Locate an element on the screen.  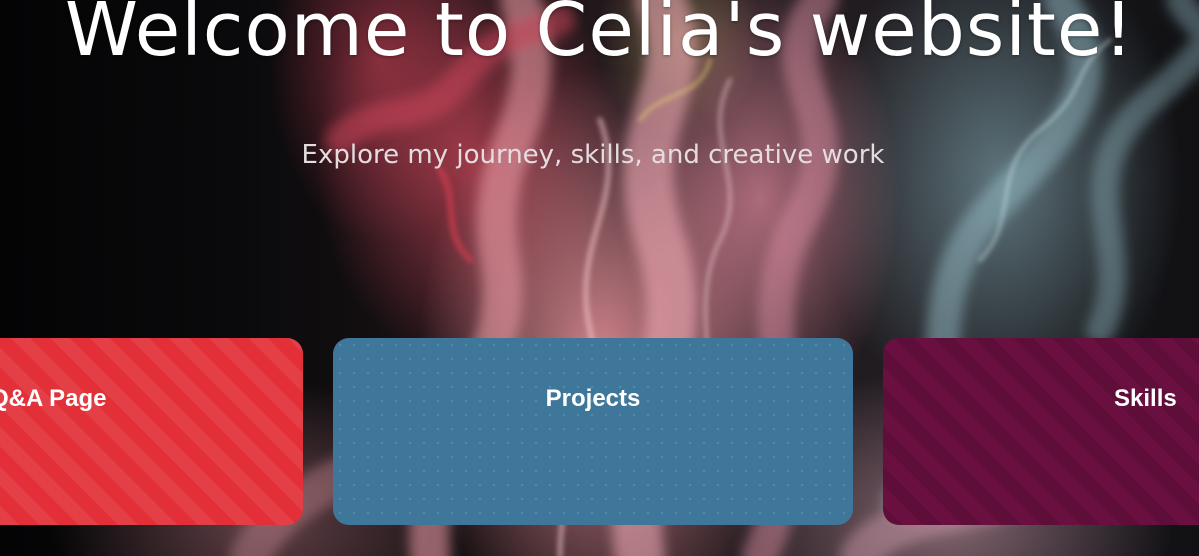
skills-card: Skills is located at coordinates (1041, 431).